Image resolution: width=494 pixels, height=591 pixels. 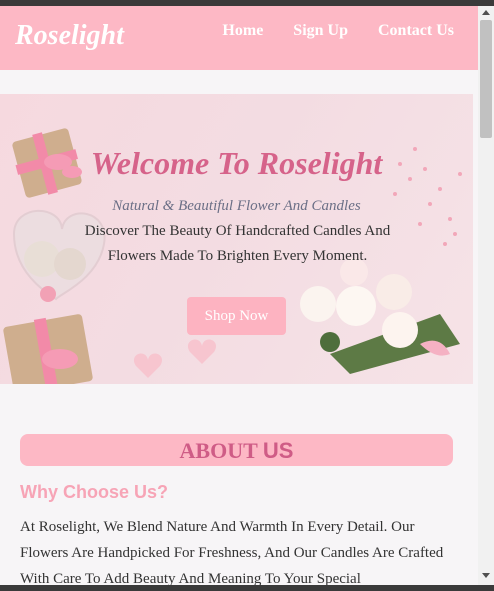 I want to click on hero-subtitle: Natural & Beautiful Flower And Candles, so click(x=236, y=206).